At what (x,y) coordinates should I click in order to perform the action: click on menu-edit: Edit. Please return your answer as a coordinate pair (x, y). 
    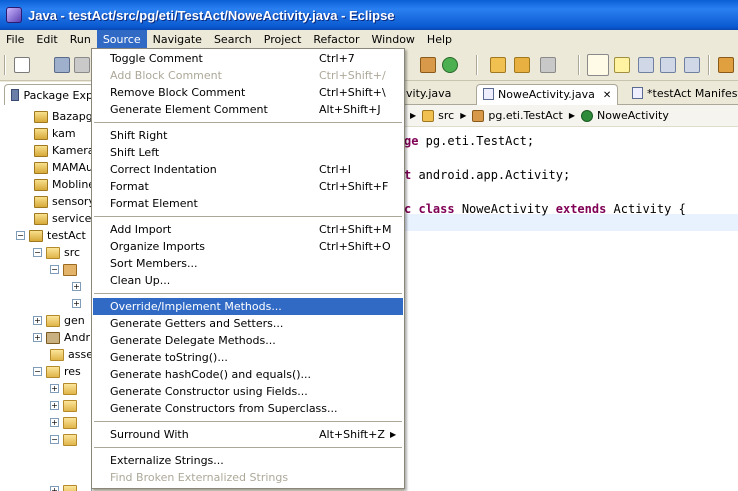
    Looking at the image, I should click on (46, 39).